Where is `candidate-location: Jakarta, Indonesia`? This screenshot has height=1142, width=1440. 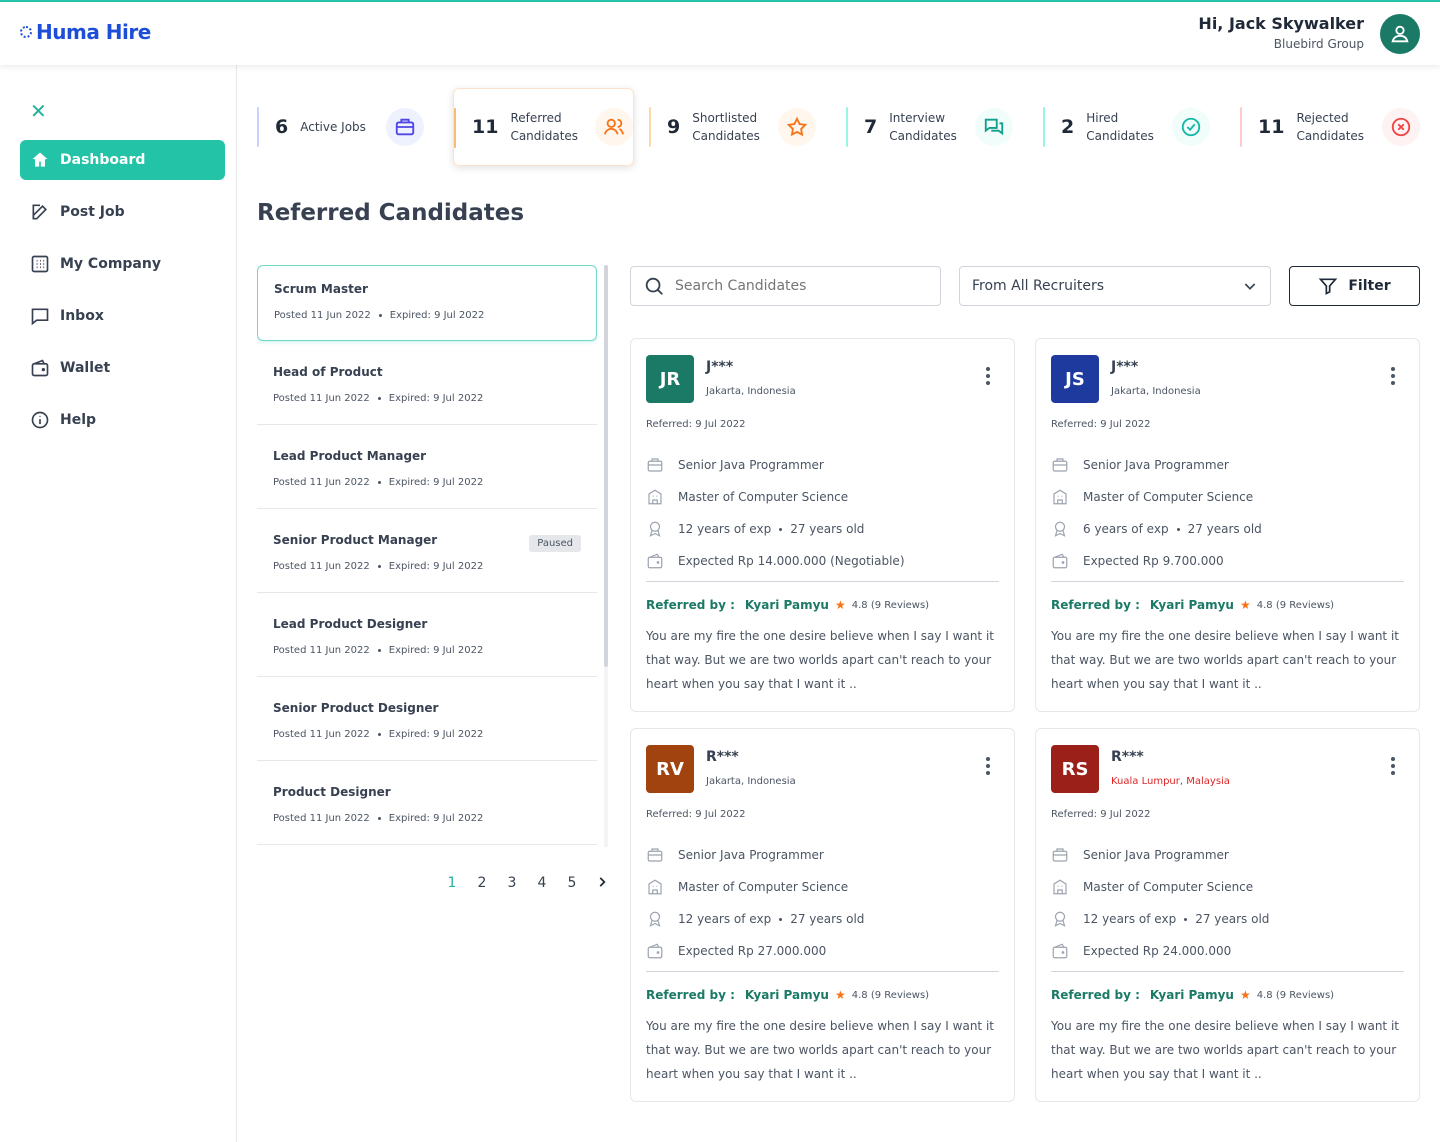 candidate-location: Jakarta, Indonesia is located at coordinates (751, 391).